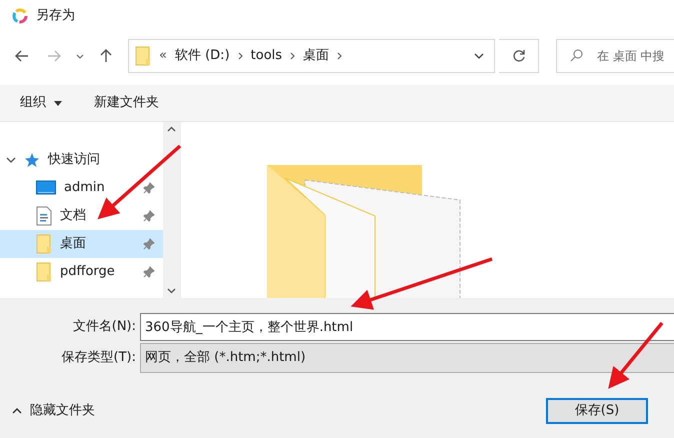  I want to click on overflow-chevrons: «, so click(163, 56).